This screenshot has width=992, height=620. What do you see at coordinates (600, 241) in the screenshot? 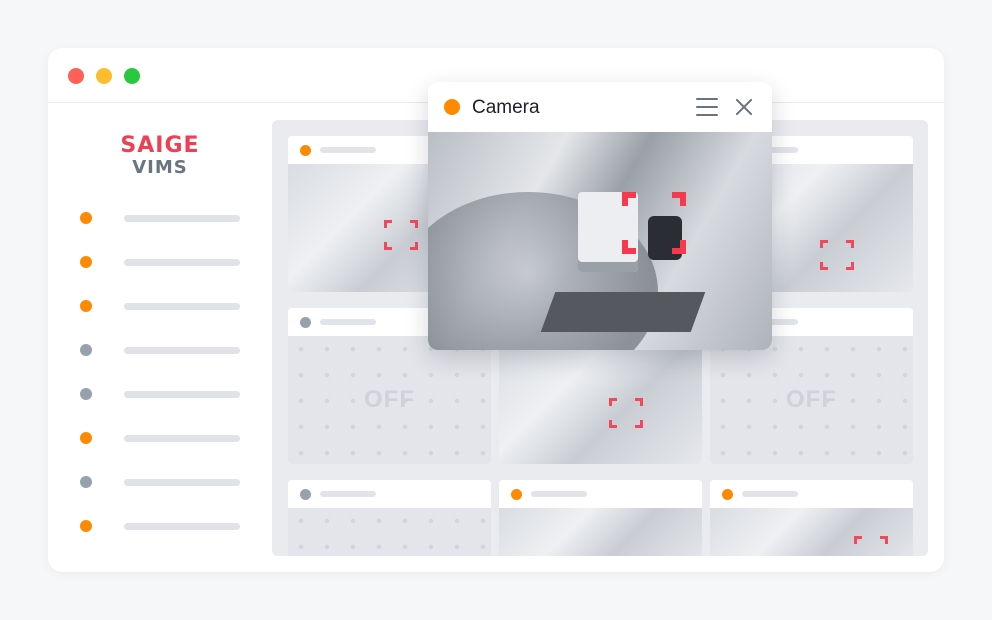
I see `camera-feed-view` at bounding box center [600, 241].